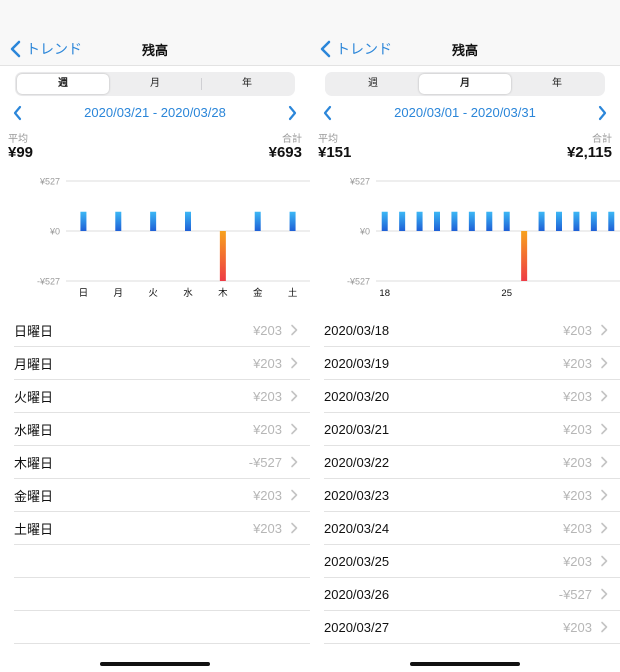 This screenshot has width=620, height=672. Describe the element at coordinates (589, 152) in the screenshot. I see `total-value: ¥2,115` at that location.